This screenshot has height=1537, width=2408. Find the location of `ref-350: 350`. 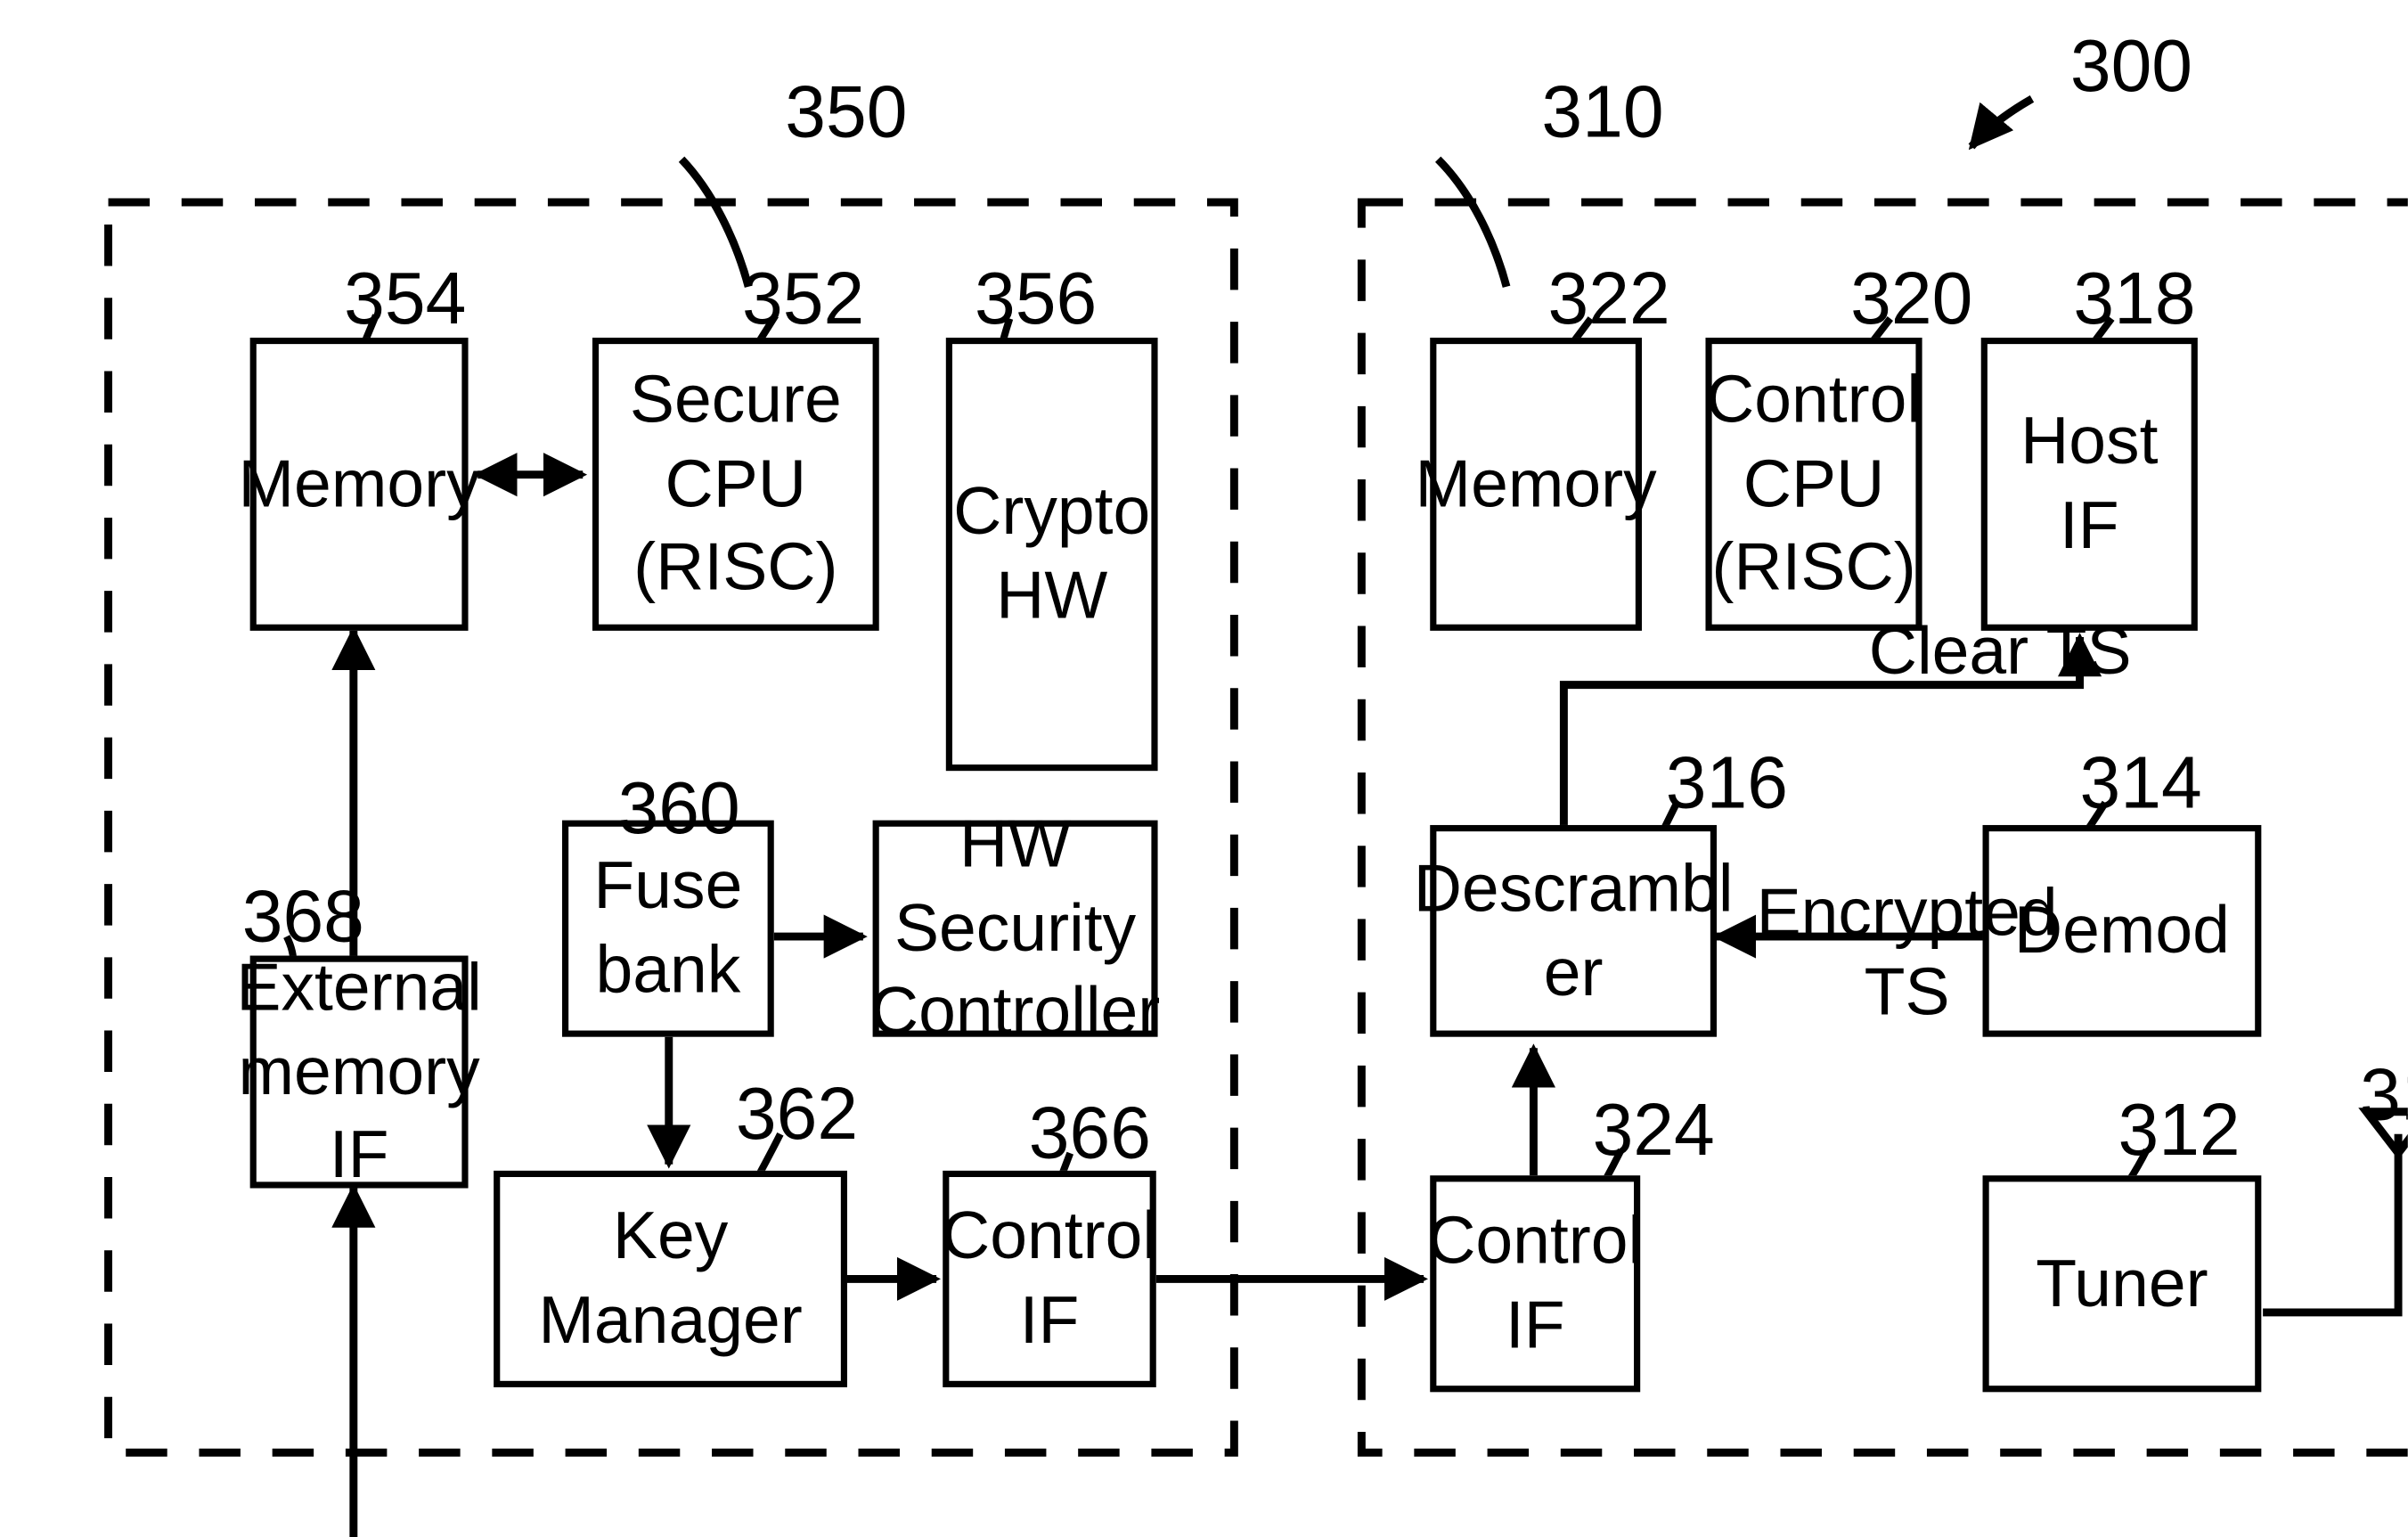

ref-350: 350 is located at coordinates (846, 111).